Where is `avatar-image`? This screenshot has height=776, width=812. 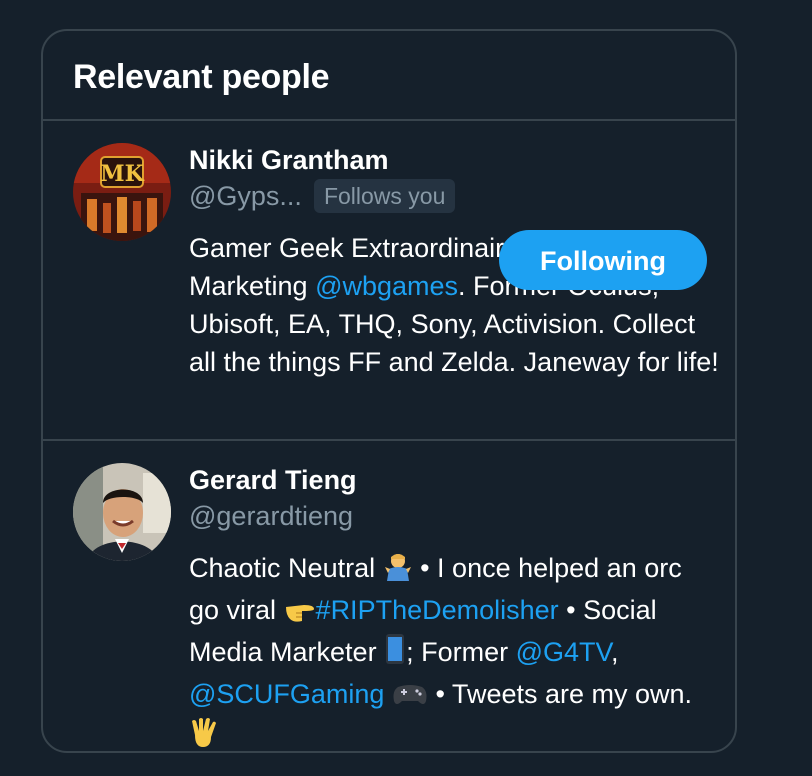 avatar-image is located at coordinates (122, 512).